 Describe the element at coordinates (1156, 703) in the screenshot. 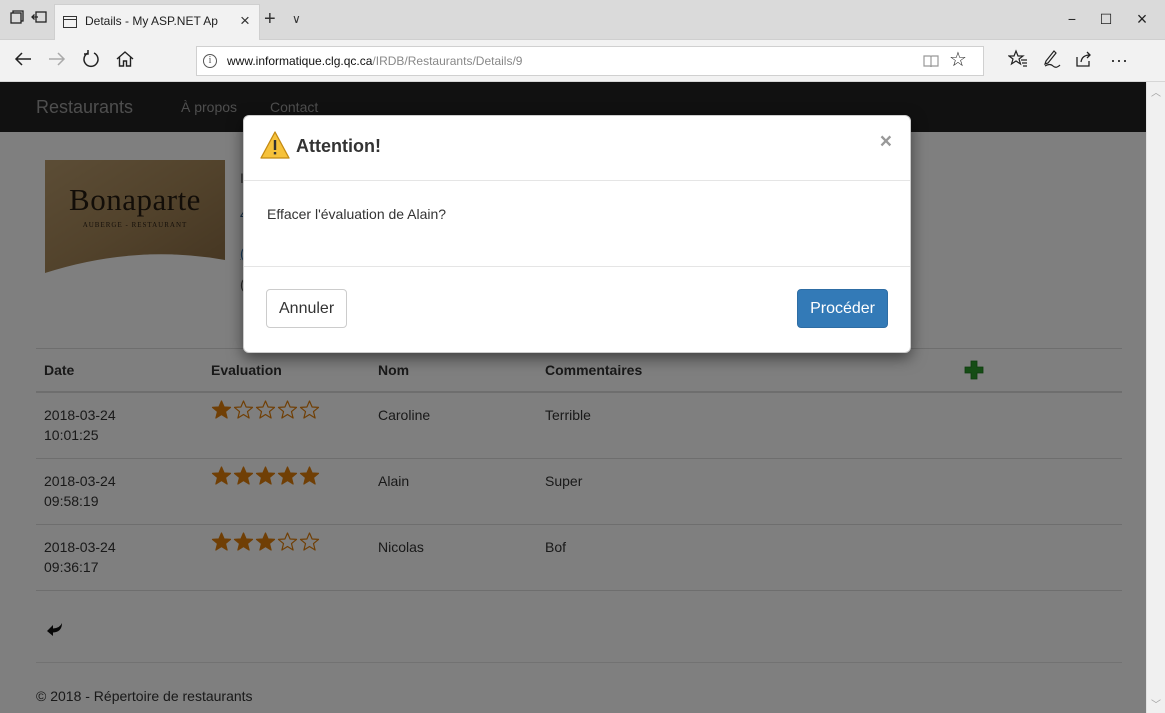

I see `scroll-down-arrow-icon: ﹀` at that location.